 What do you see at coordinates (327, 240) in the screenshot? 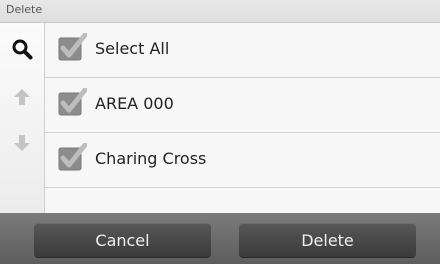
I see `delete-button: Delete` at bounding box center [327, 240].